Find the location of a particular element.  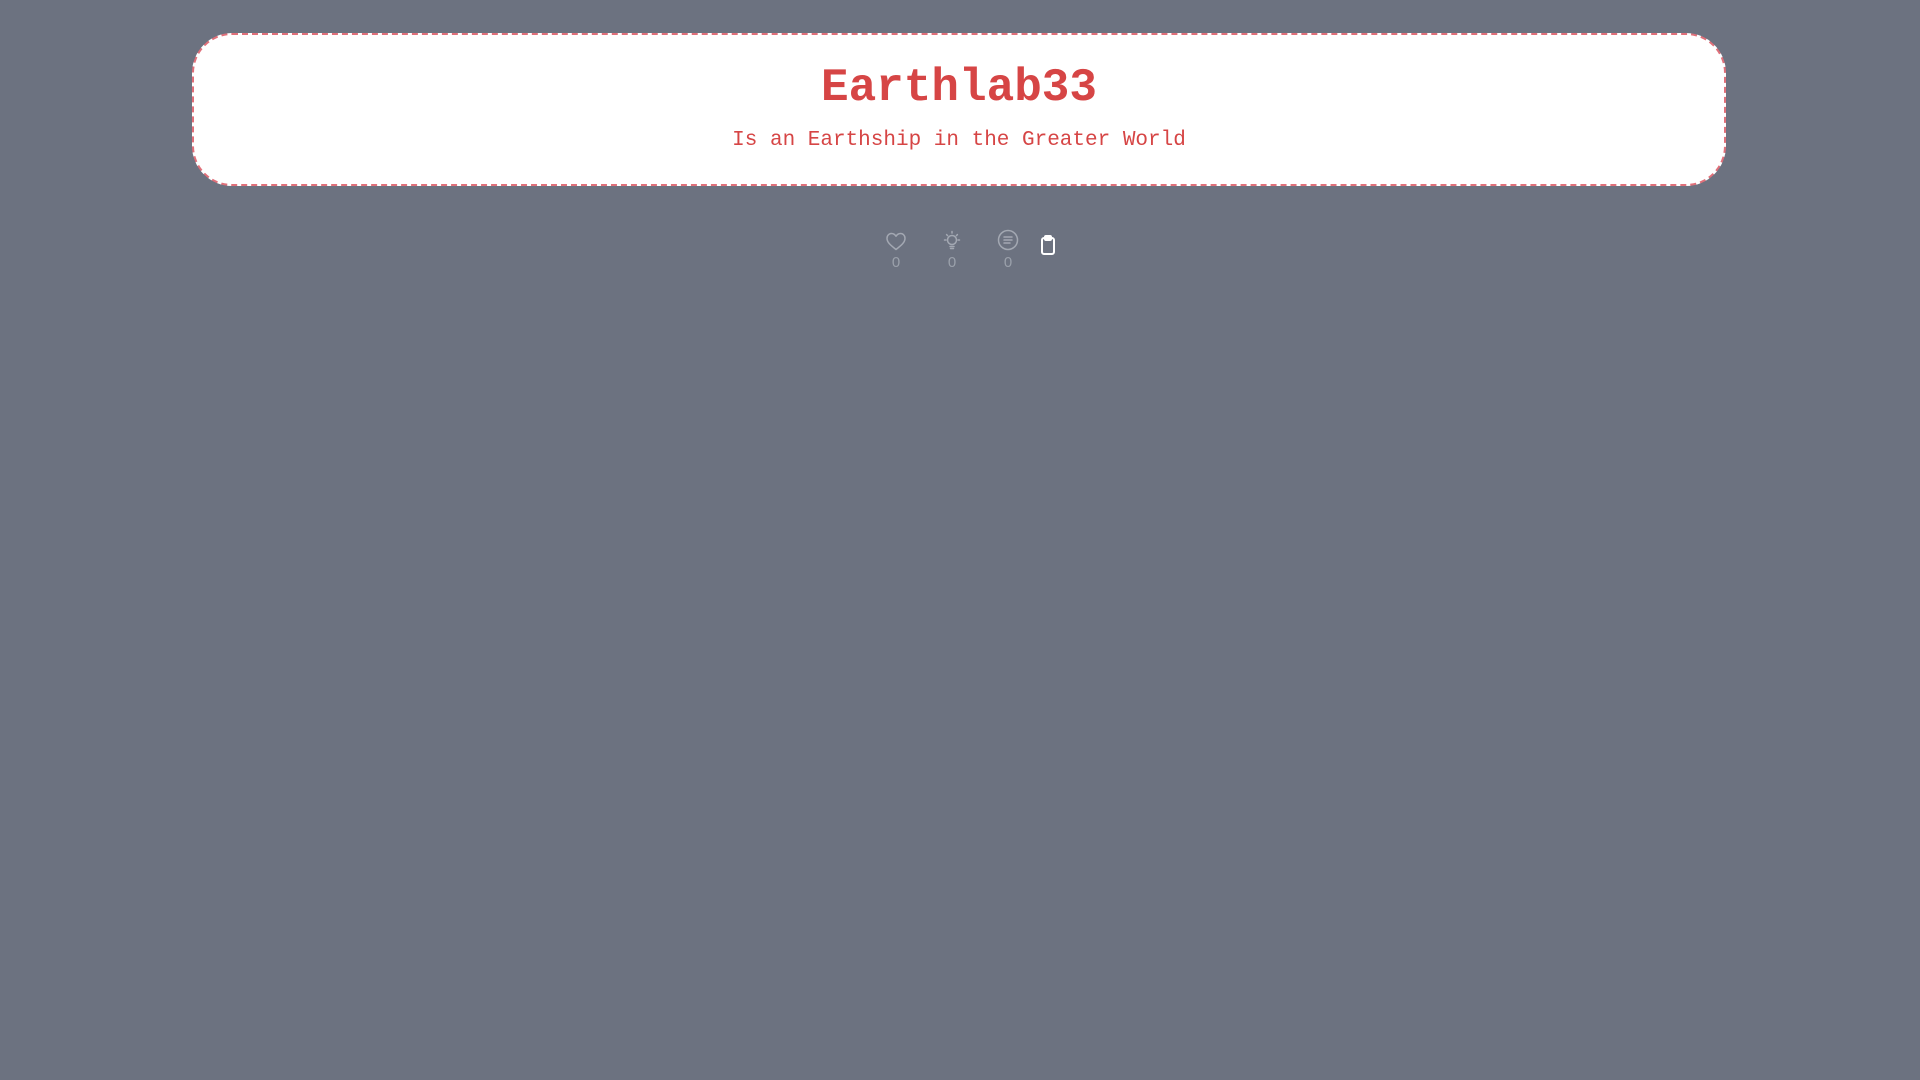

clipboard-icon is located at coordinates (1048, 245).